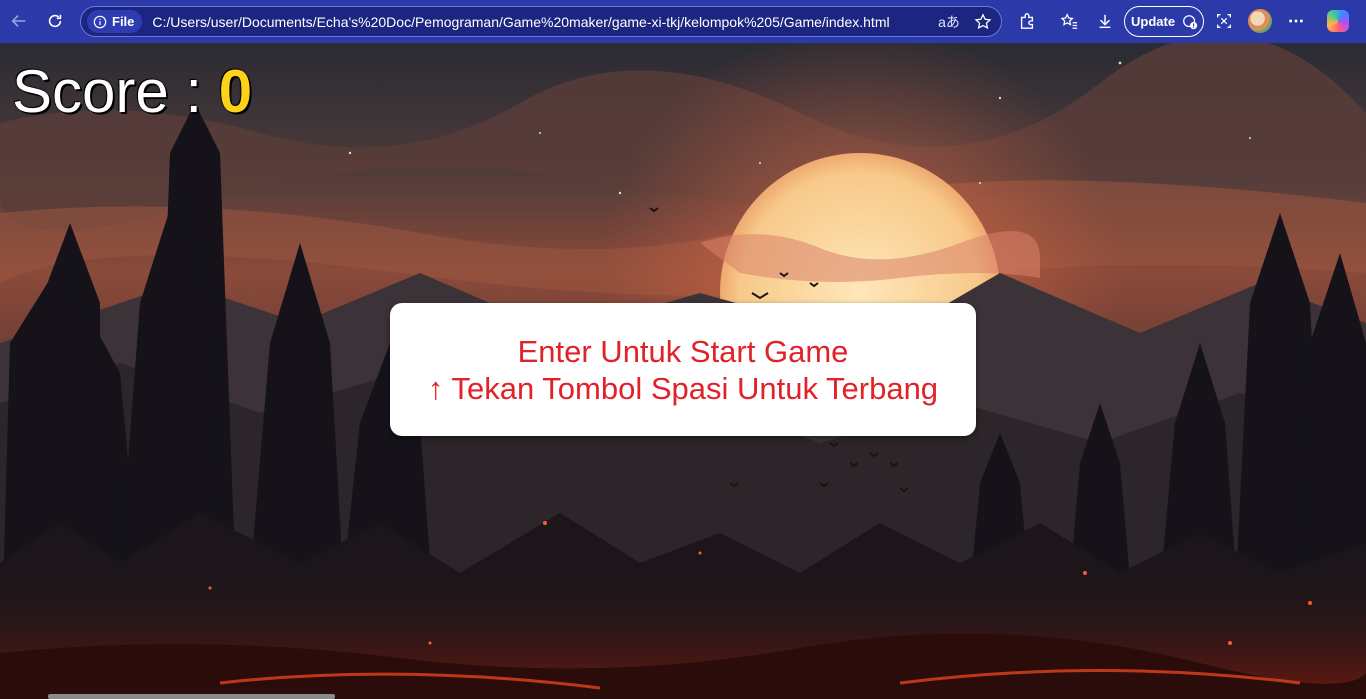 The image size is (1366, 699). I want to click on more-dots-icon, so click(1296, 21).